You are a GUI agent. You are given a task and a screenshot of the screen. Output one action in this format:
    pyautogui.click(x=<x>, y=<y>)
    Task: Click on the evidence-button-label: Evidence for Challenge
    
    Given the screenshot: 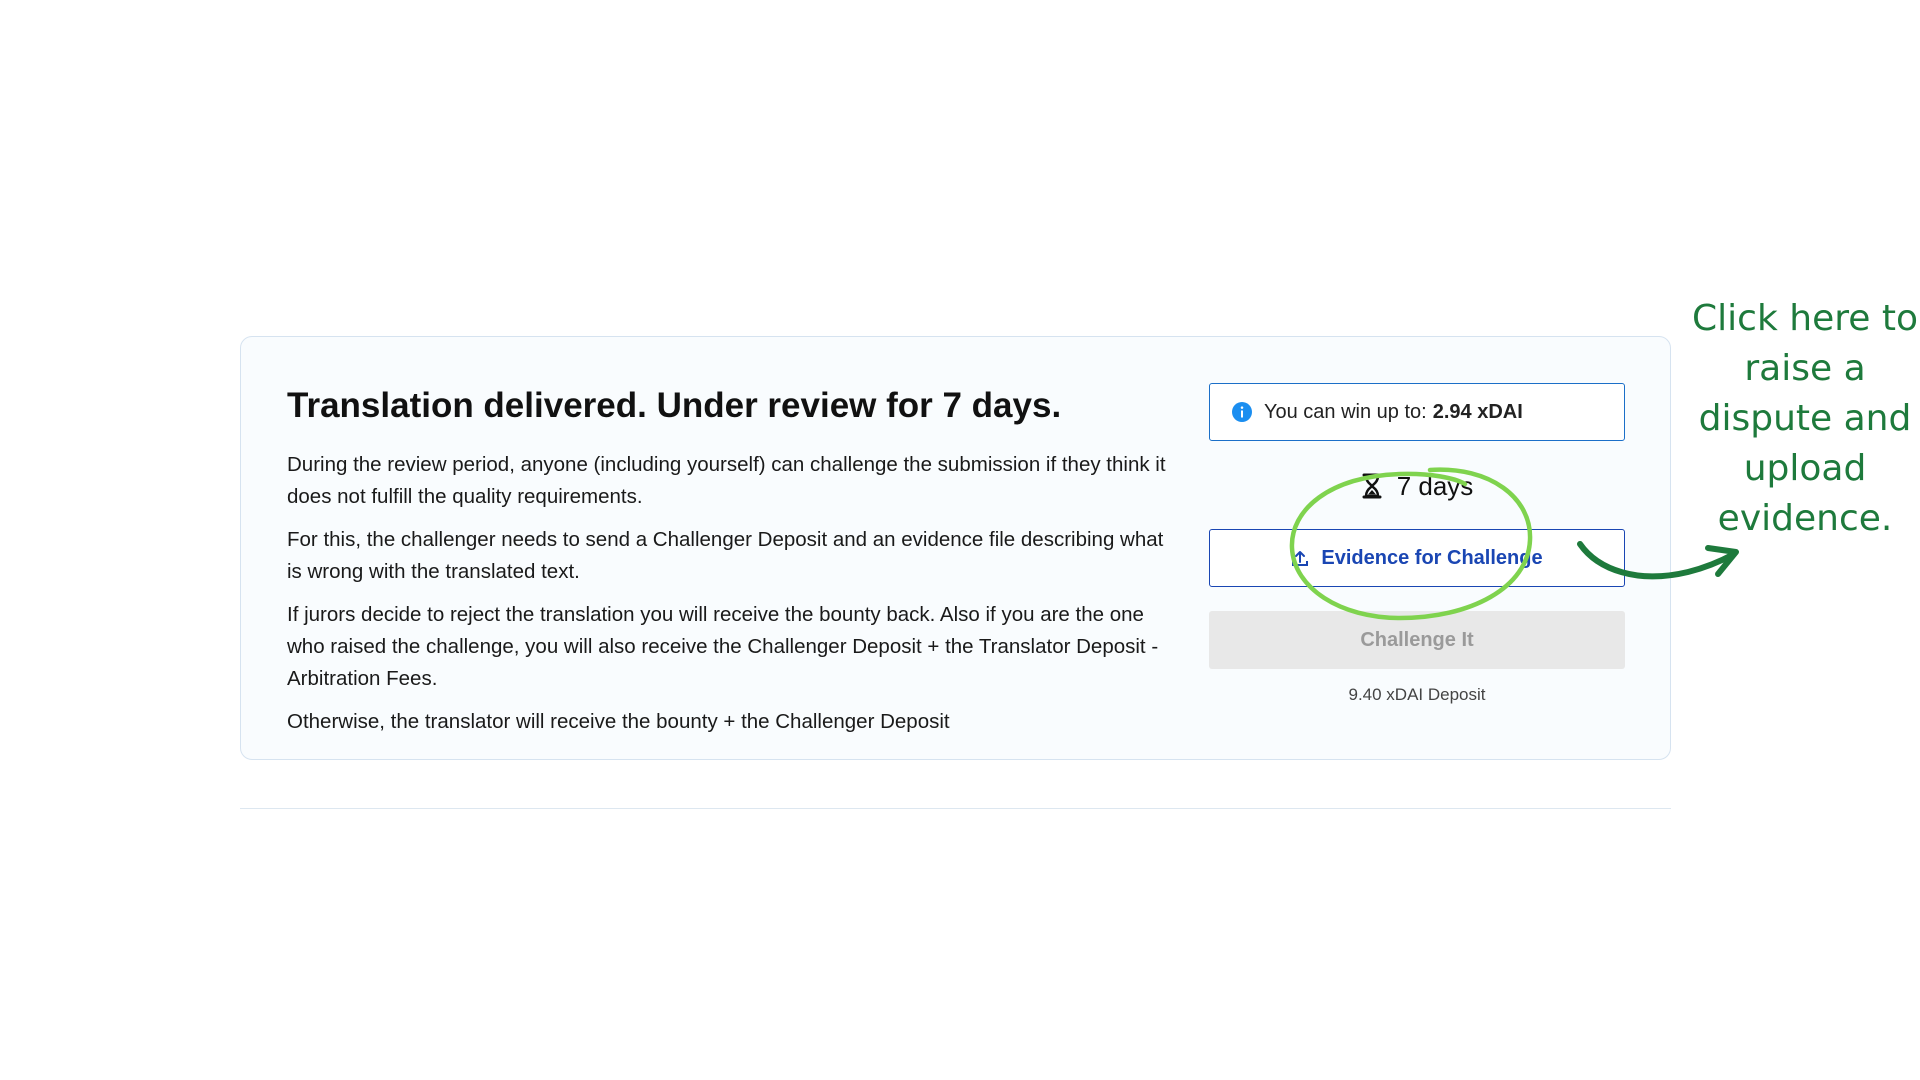 What is the action you would take?
    pyautogui.click(x=1432, y=557)
    